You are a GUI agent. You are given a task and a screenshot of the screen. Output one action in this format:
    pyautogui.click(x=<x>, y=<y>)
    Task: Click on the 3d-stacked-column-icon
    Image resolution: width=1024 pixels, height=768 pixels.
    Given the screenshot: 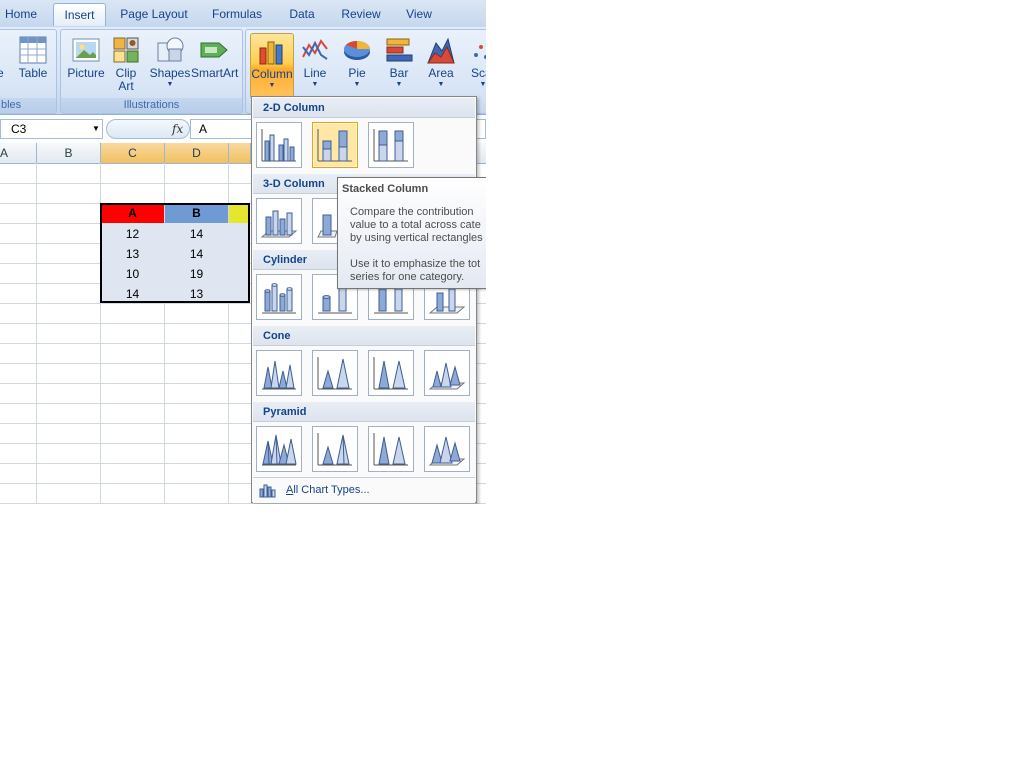 What is the action you would take?
    pyautogui.click(x=327, y=226)
    